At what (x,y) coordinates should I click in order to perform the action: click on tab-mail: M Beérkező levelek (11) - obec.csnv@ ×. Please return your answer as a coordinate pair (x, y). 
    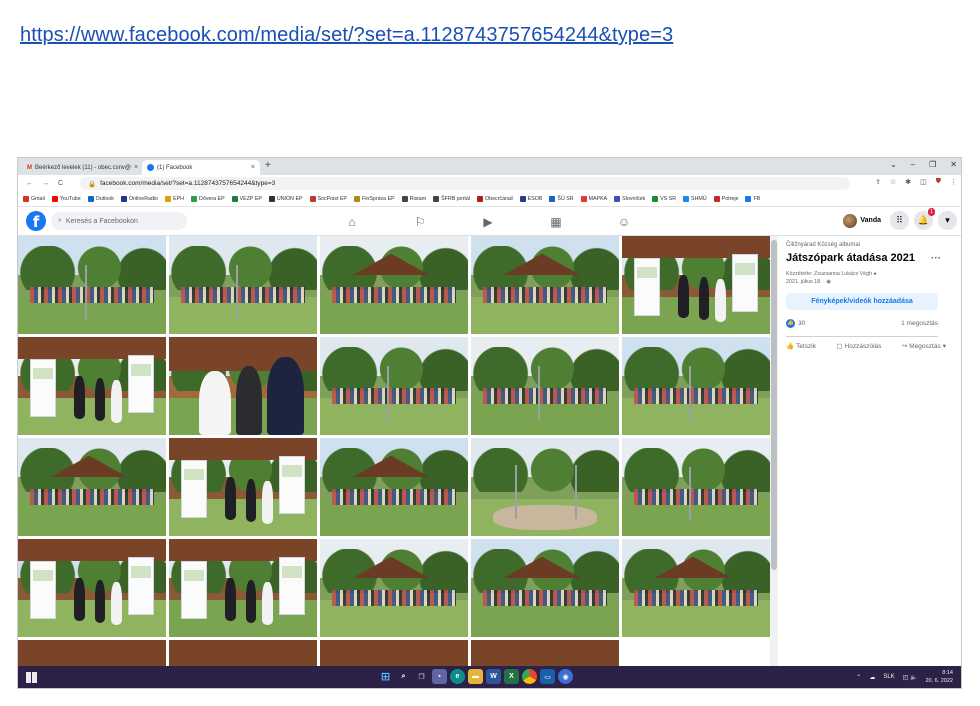
    Looking at the image, I should click on (81, 167).